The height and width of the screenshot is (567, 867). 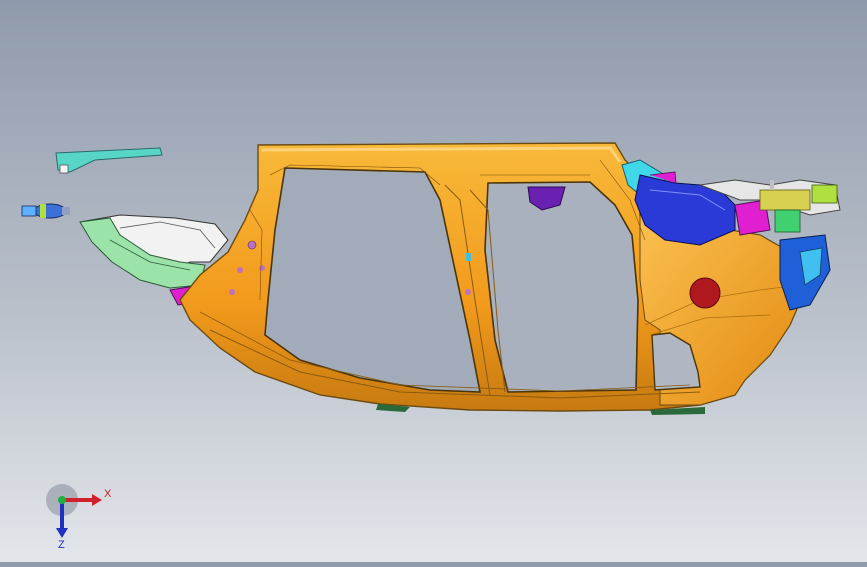 What do you see at coordinates (79, 517) in the screenshot?
I see `coordinate-triad: X Z` at bounding box center [79, 517].